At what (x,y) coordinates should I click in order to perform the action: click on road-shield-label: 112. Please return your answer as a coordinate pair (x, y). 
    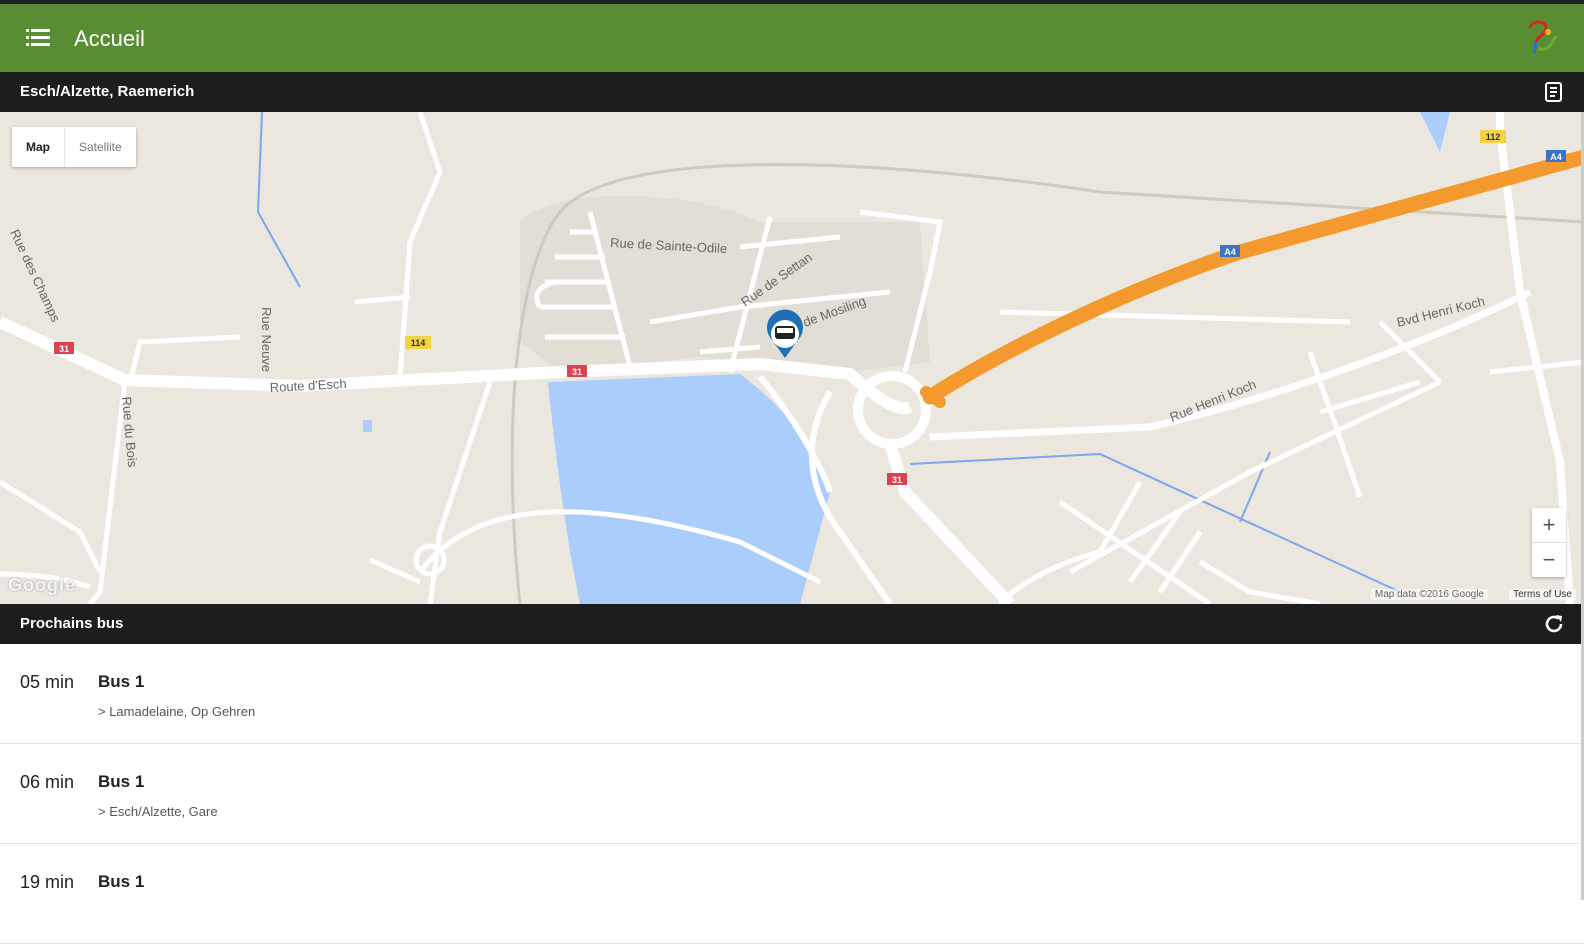
    Looking at the image, I should click on (1493, 137).